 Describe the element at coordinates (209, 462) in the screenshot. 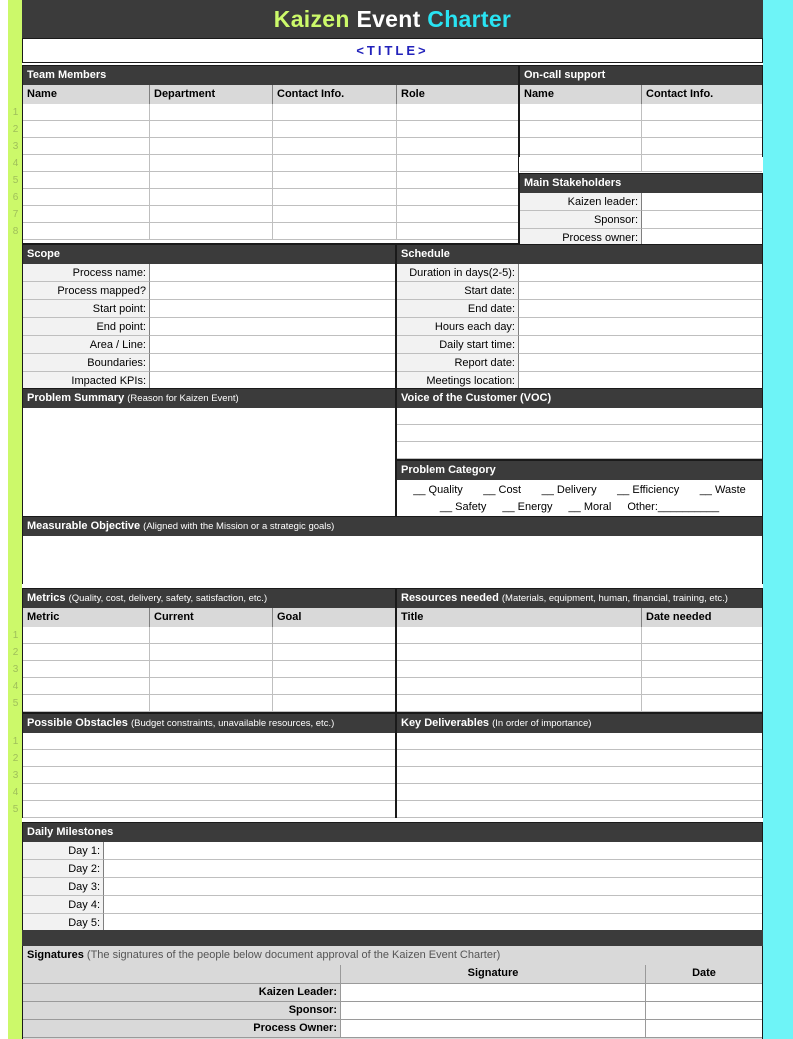

I see `problem-summary-input` at that location.